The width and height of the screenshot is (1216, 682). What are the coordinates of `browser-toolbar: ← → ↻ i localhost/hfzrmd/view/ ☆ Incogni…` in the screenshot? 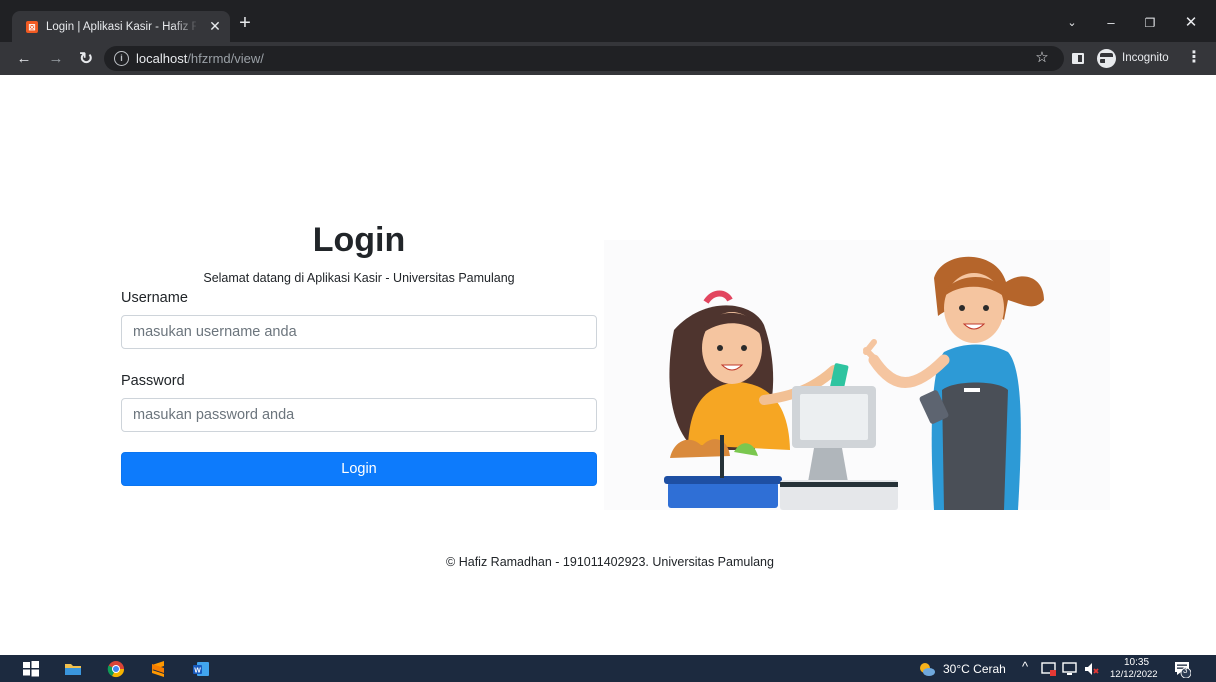 It's located at (608, 58).